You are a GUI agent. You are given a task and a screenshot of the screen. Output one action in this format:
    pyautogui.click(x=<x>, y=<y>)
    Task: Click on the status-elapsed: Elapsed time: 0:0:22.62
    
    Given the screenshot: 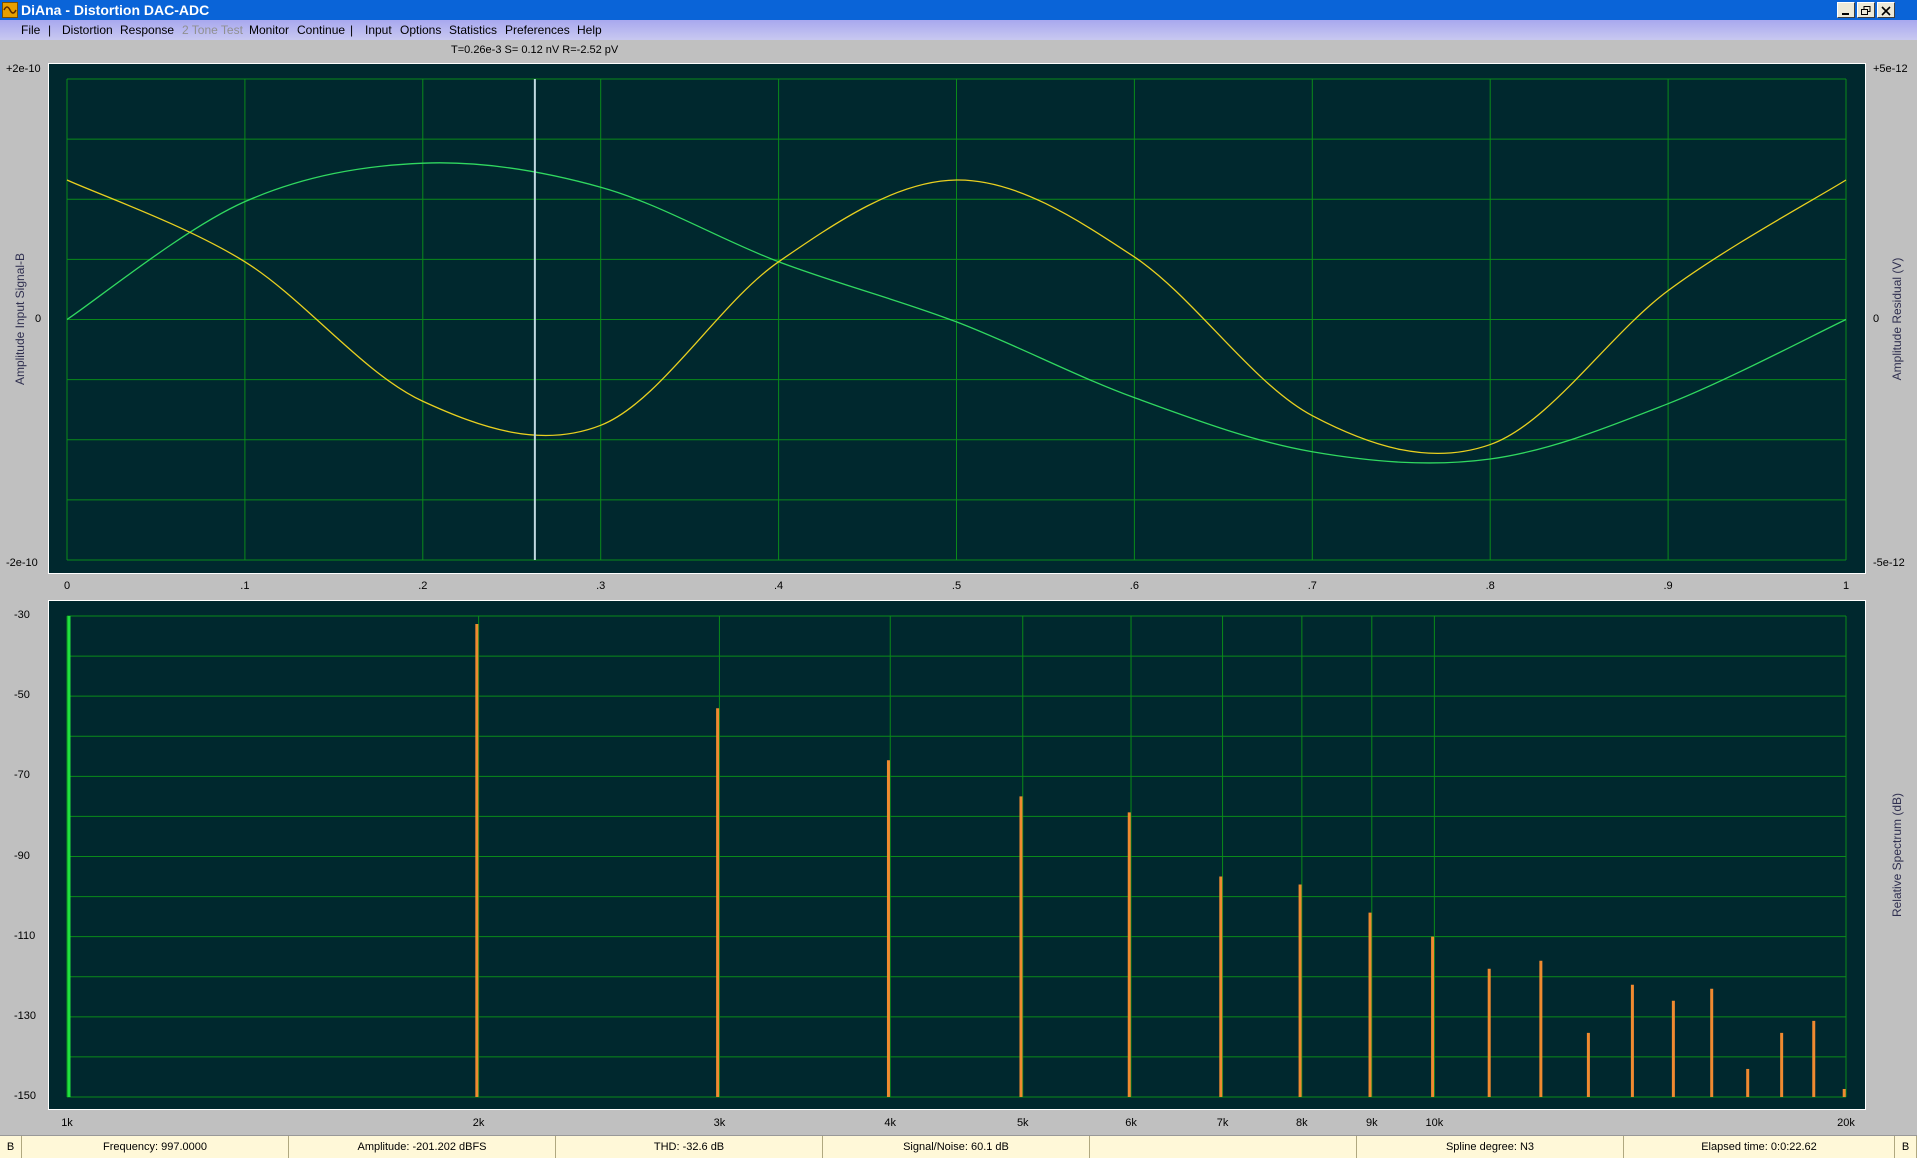 What is the action you would take?
    pyautogui.click(x=1759, y=1147)
    